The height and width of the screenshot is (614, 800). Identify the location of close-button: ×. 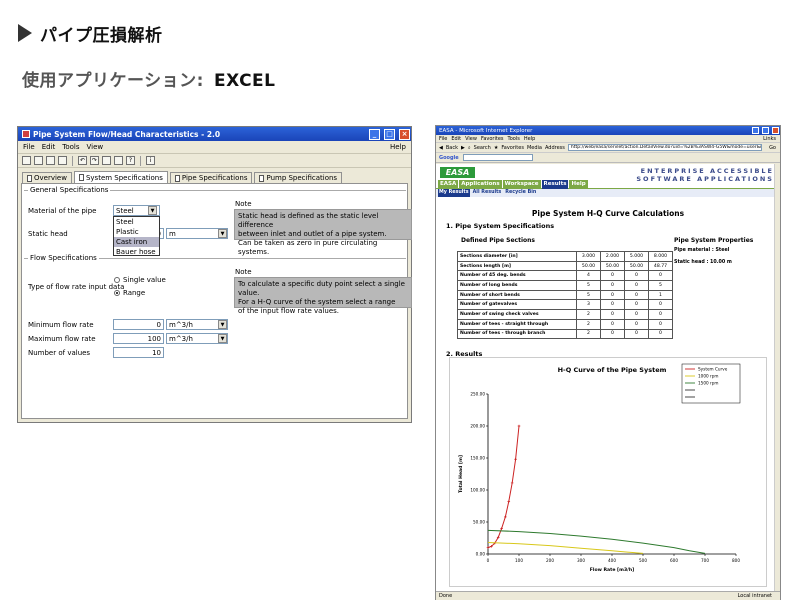
(404, 134).